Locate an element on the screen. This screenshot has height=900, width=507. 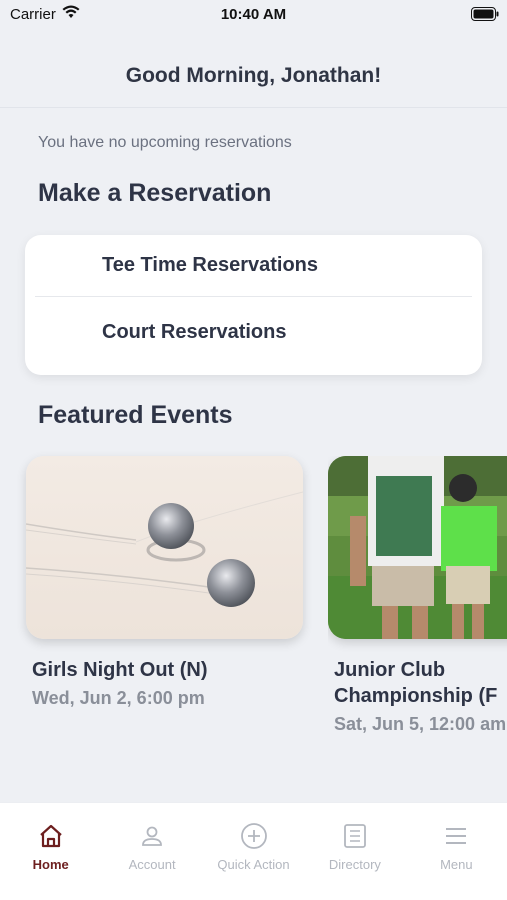
event-title: Girls Night Out (N) is located at coordinates (120, 670).